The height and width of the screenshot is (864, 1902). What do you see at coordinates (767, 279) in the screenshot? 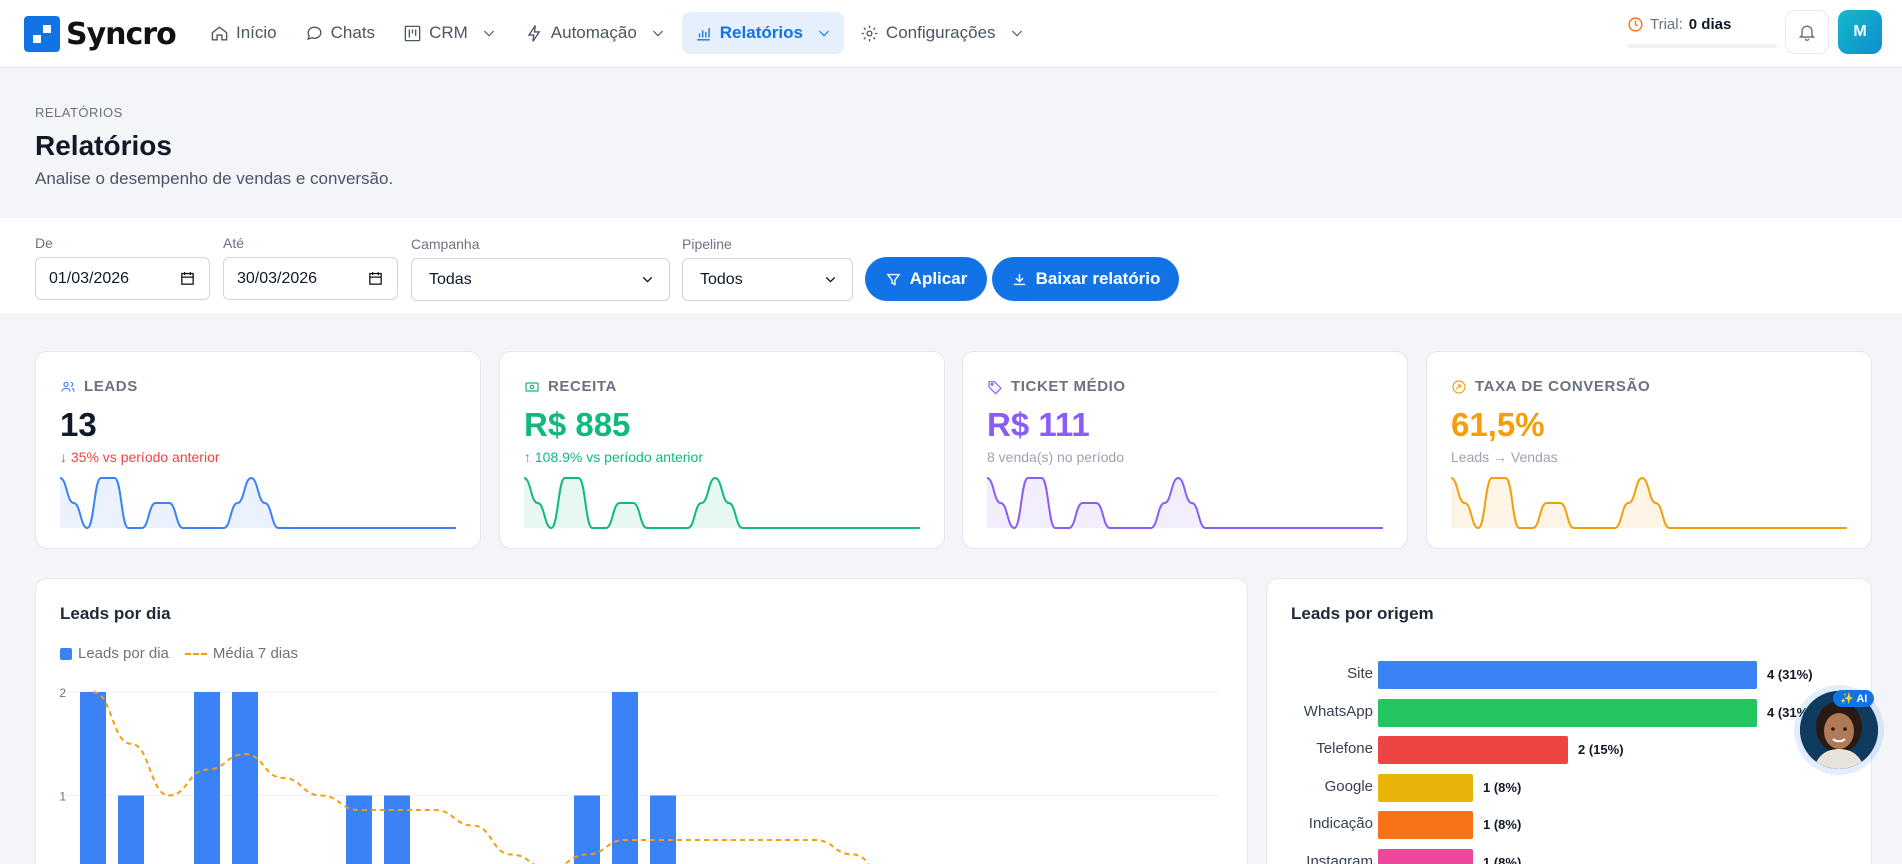
I see `pipeline-select: Todos` at bounding box center [767, 279].